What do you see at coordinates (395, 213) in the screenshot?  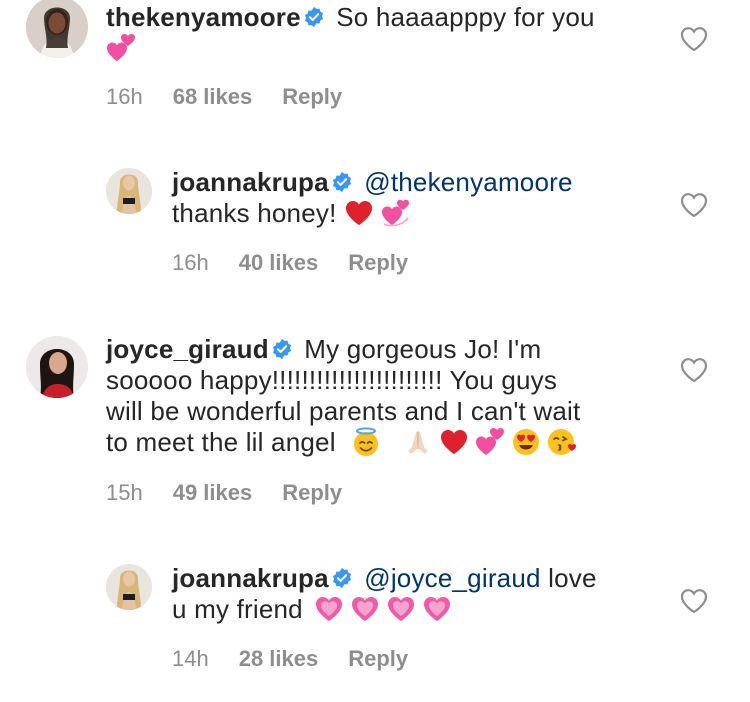 I see `revolving-hearts-icon` at bounding box center [395, 213].